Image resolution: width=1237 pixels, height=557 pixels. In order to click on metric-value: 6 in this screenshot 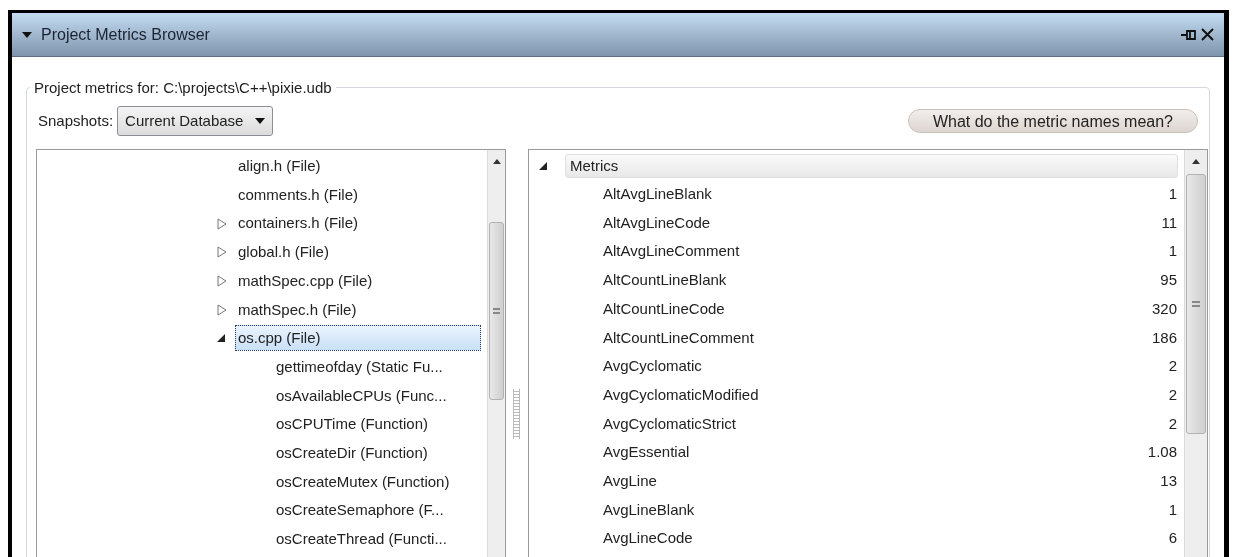, I will do `click(1172, 538)`.